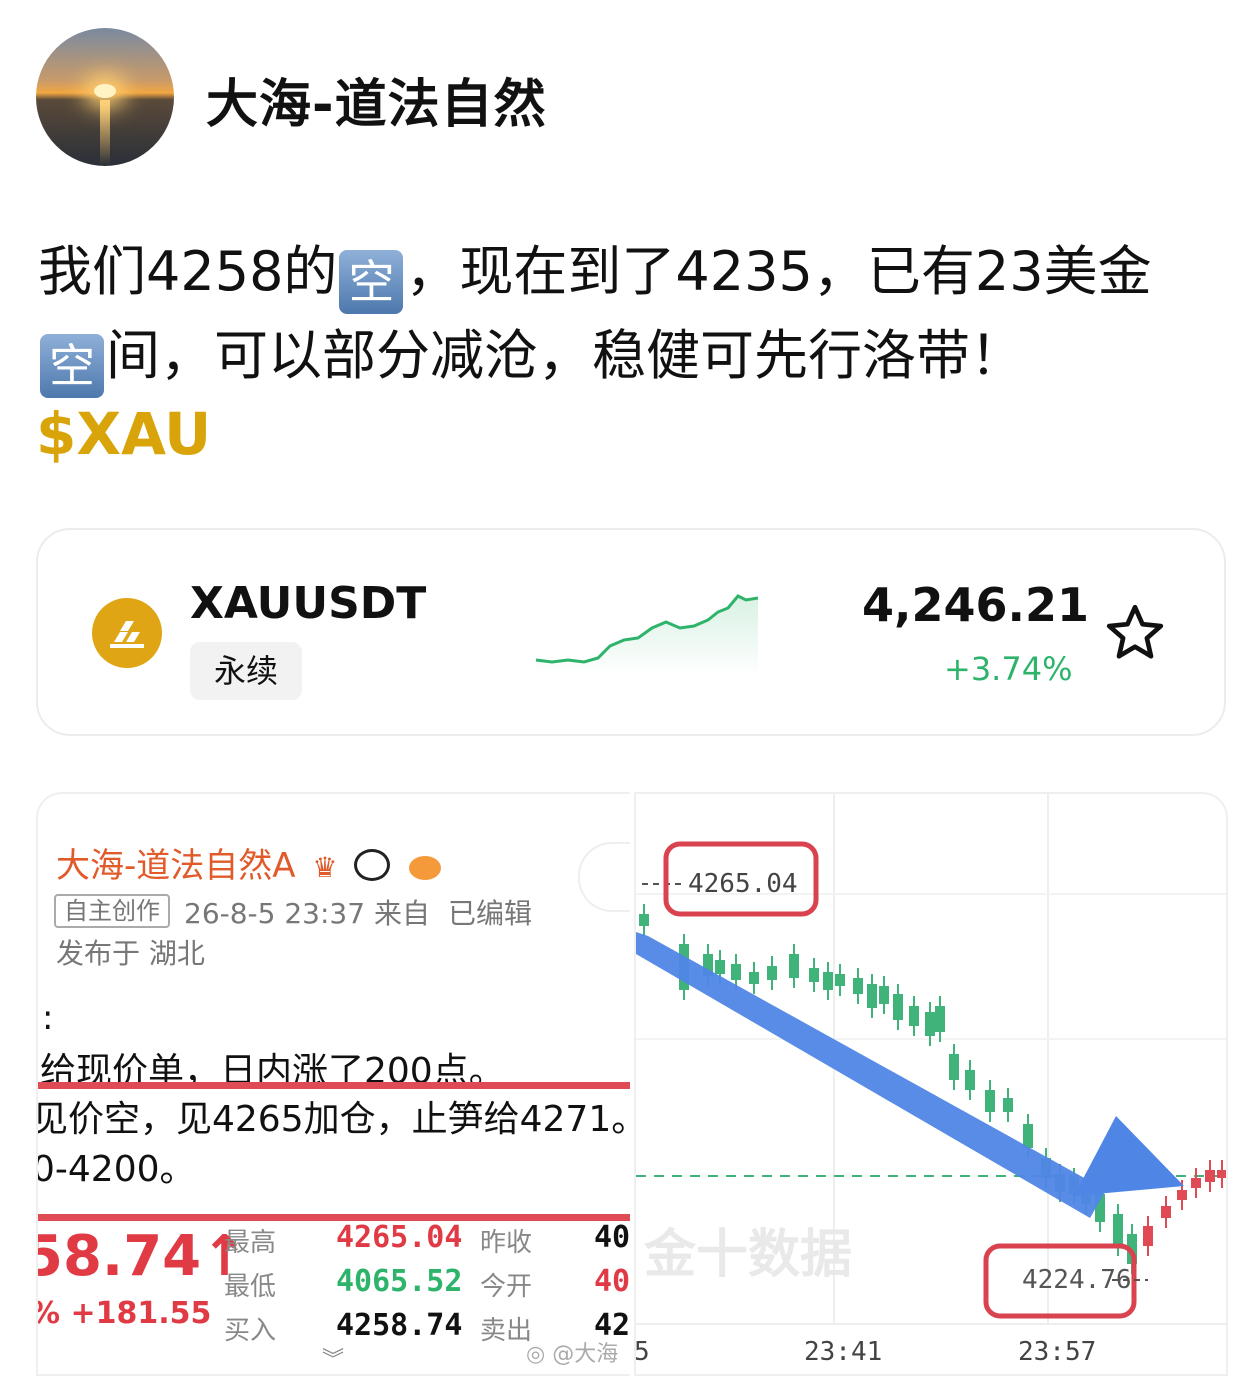 This screenshot has height=1376, width=1260. Describe the element at coordinates (325, 867) in the screenshot. I see `crown-icon: ♛` at that location.